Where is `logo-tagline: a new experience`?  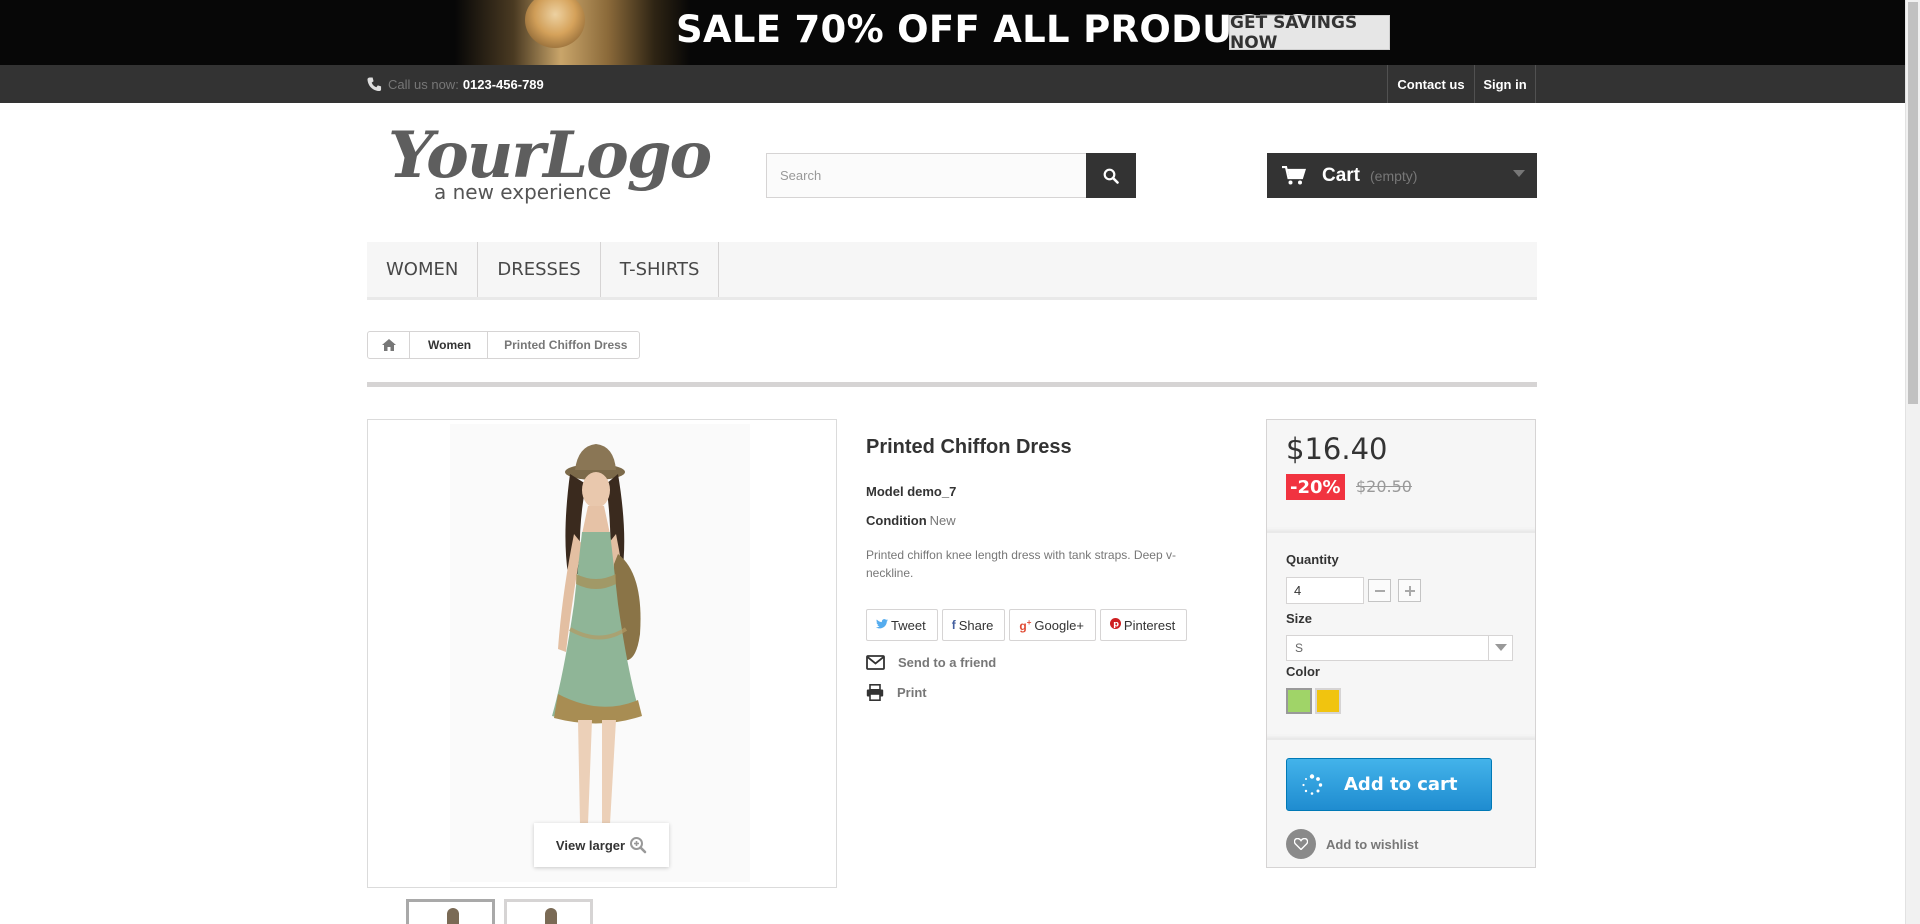 logo-tagline: a new experience is located at coordinates (523, 192).